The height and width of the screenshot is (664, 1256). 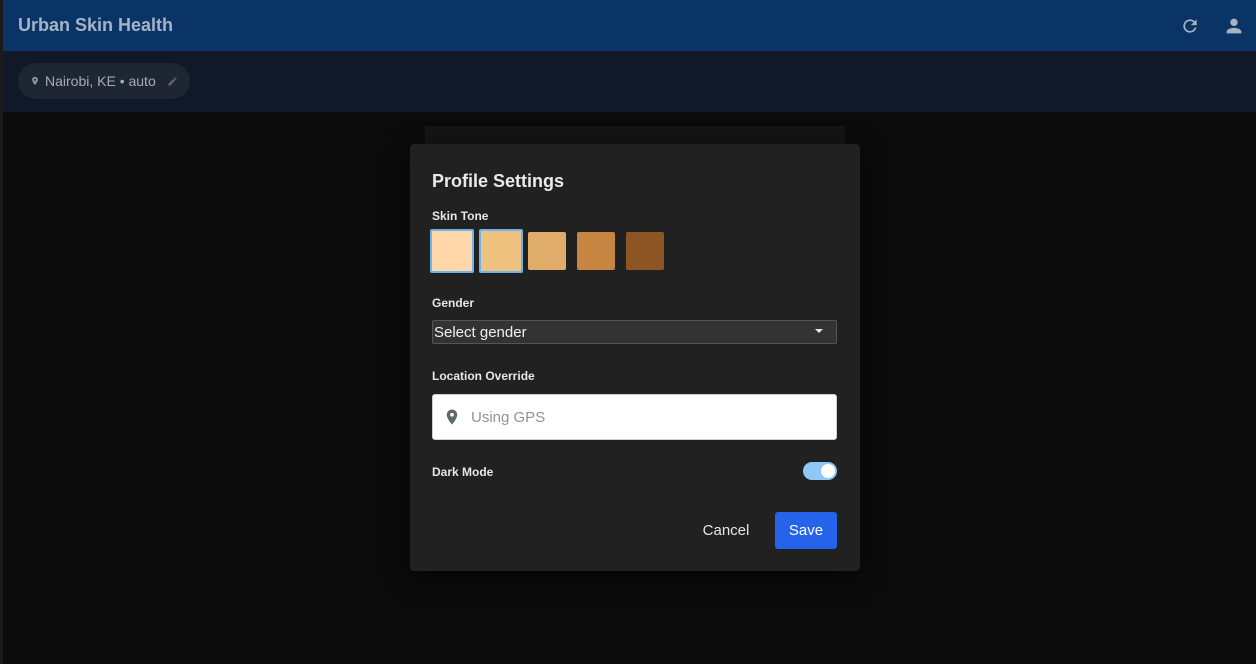 What do you see at coordinates (460, 216) in the screenshot?
I see `skin-tone-label: Skin Tone` at bounding box center [460, 216].